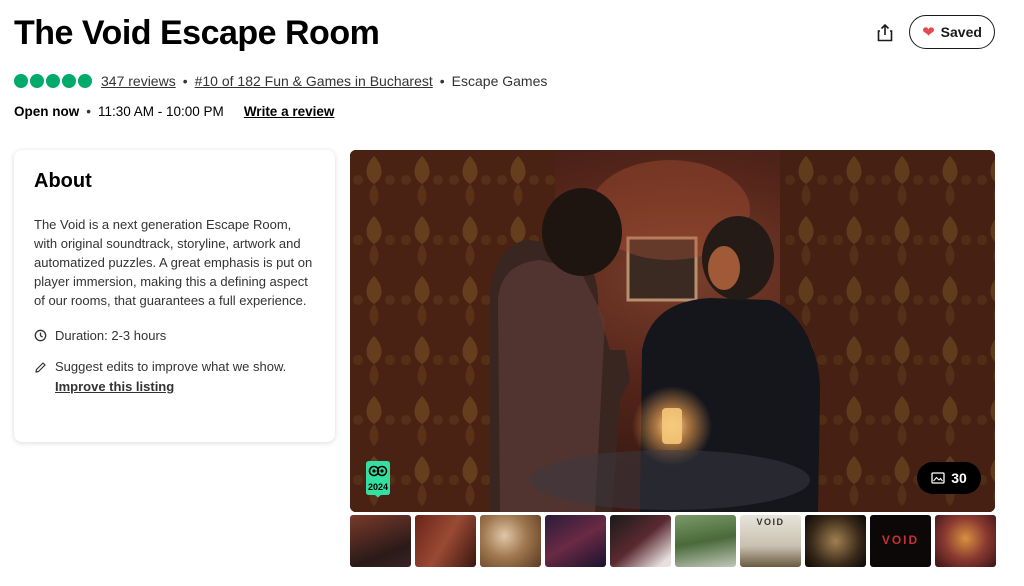 The image size is (1024, 586). What do you see at coordinates (673, 541) in the screenshot?
I see `thumbnail-strip: VOID VOID` at bounding box center [673, 541].